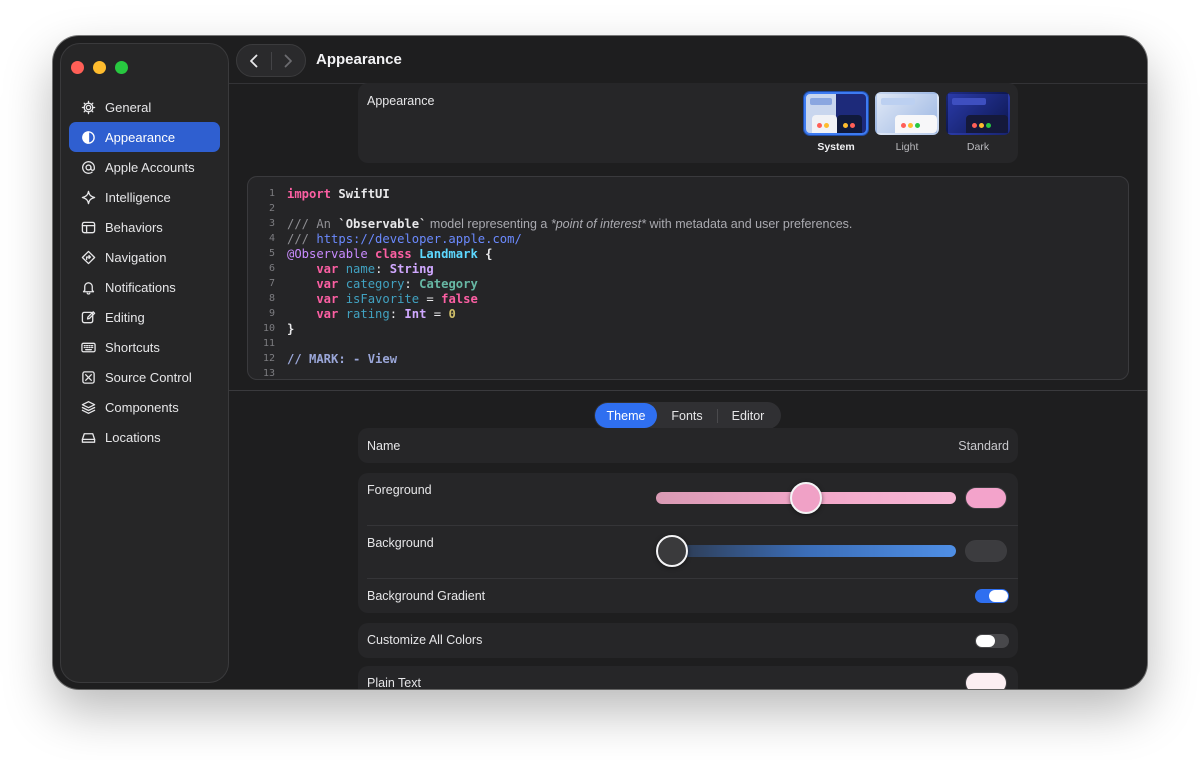 Image resolution: width=1200 pixels, height=760 pixels. Describe the element at coordinates (672, 551) in the screenshot. I see `background-slider-knob` at that location.